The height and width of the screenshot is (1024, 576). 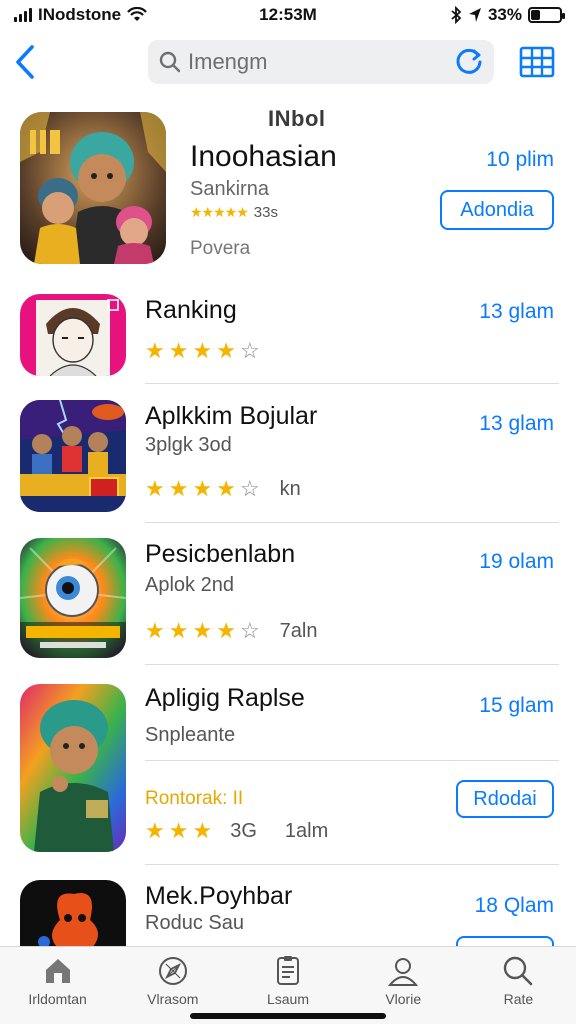 I want to click on app-title: Mek.Poyhbar, so click(x=219, y=896).